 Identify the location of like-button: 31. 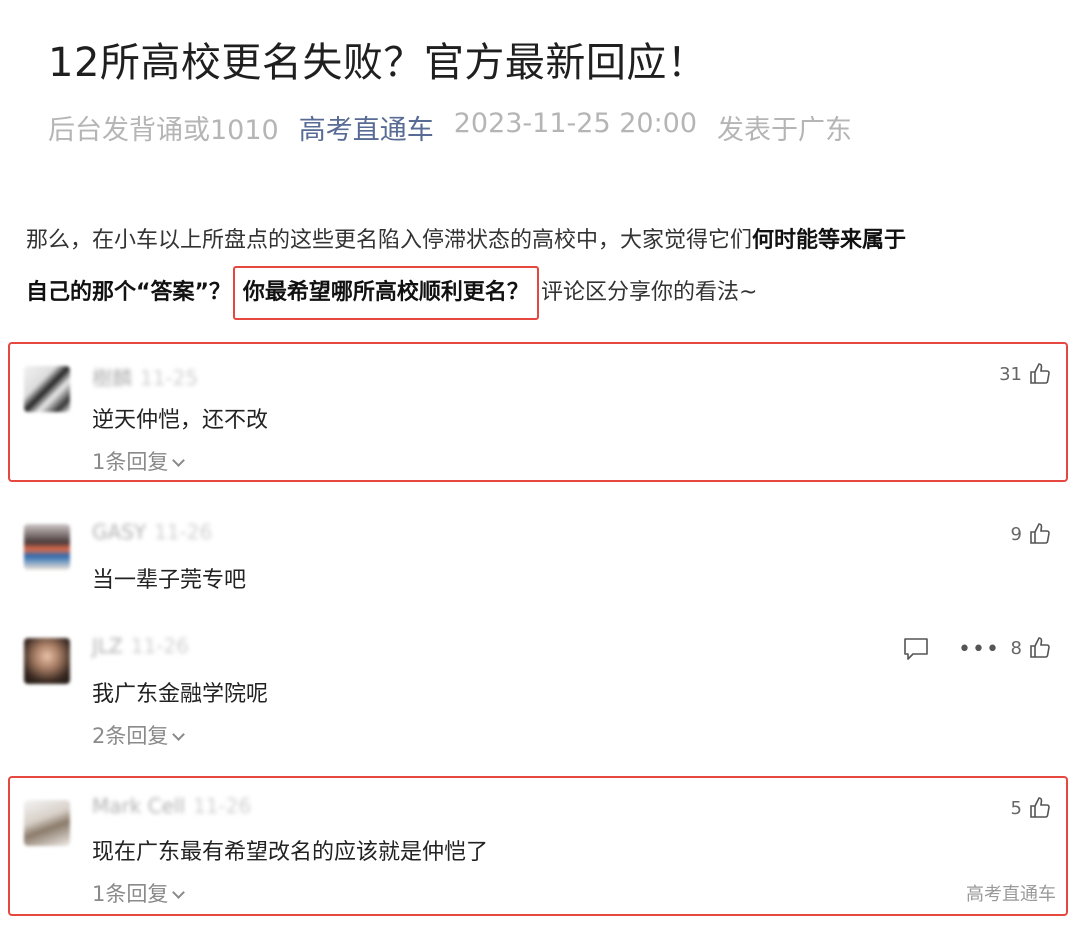
(1025, 374).